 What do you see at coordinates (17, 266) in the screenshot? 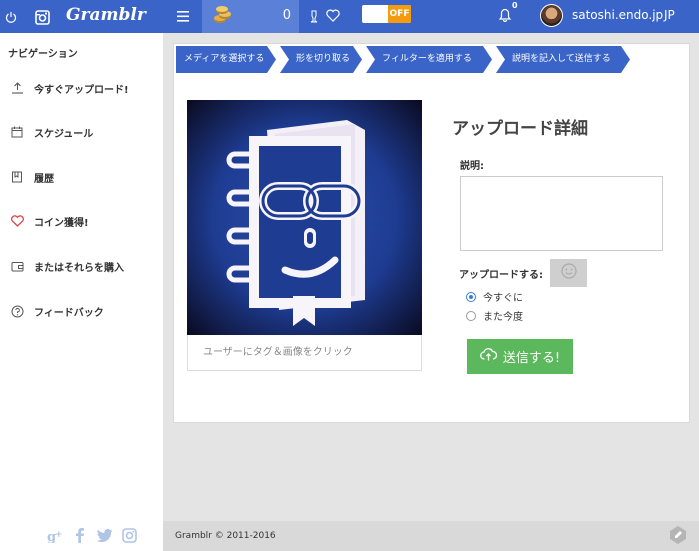
I see `wallet-icon` at bounding box center [17, 266].